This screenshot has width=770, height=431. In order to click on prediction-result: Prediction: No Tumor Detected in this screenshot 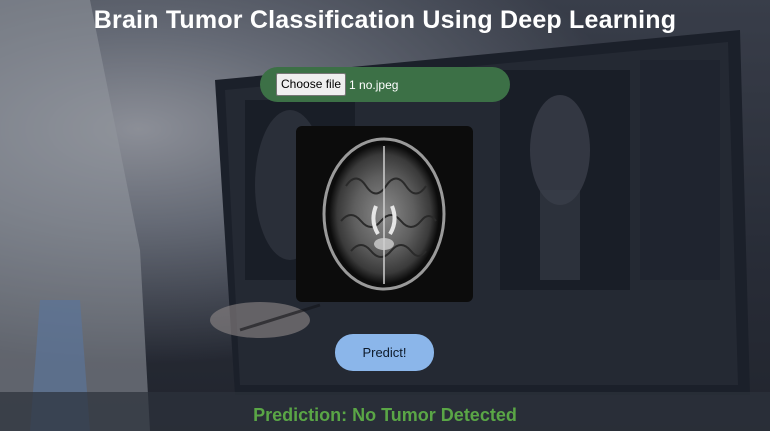, I will do `click(385, 415)`.